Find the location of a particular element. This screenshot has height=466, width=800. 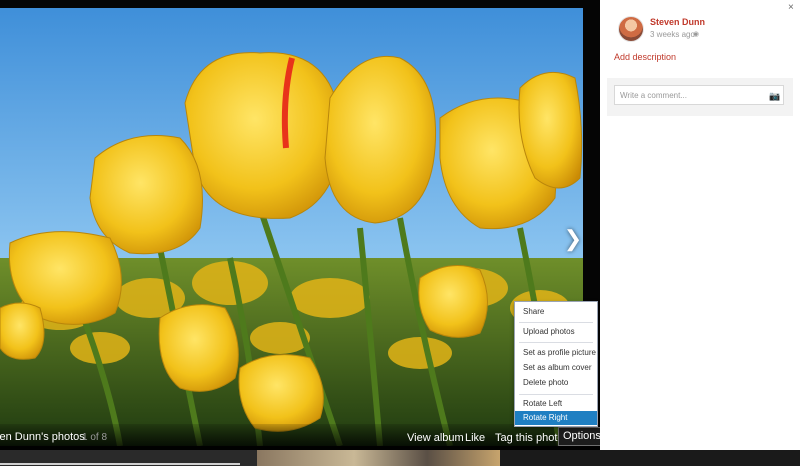

posted-timestamp: 3 weeks ago is located at coordinates (672, 34).